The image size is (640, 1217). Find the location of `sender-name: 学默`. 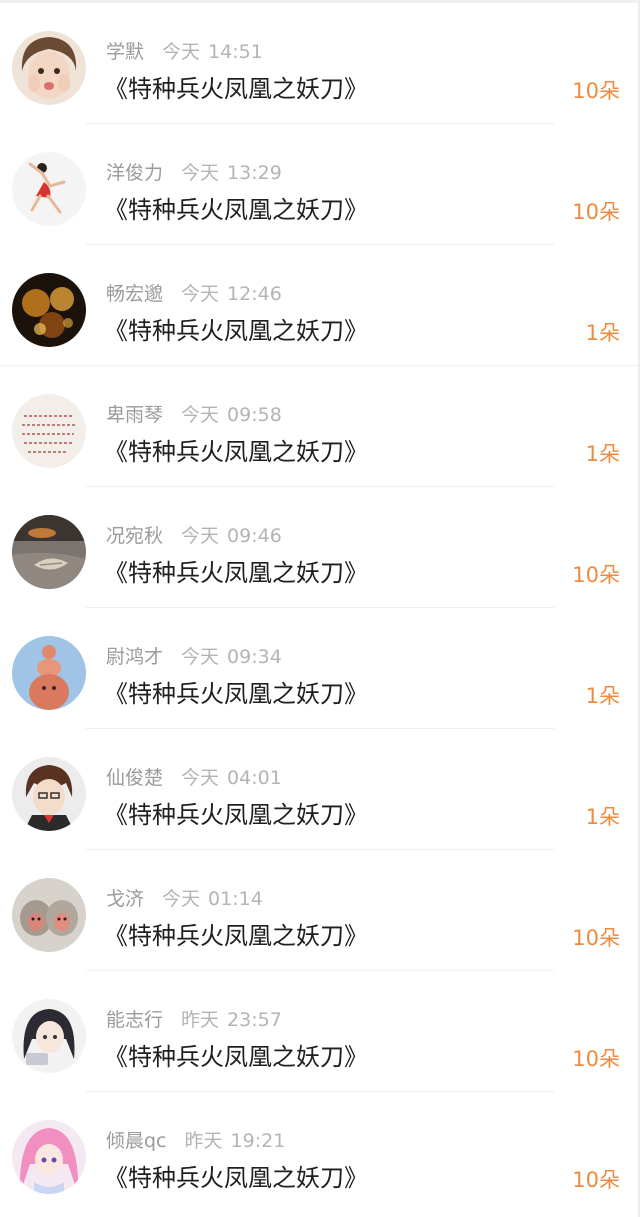

sender-name: 学默 is located at coordinates (125, 52).